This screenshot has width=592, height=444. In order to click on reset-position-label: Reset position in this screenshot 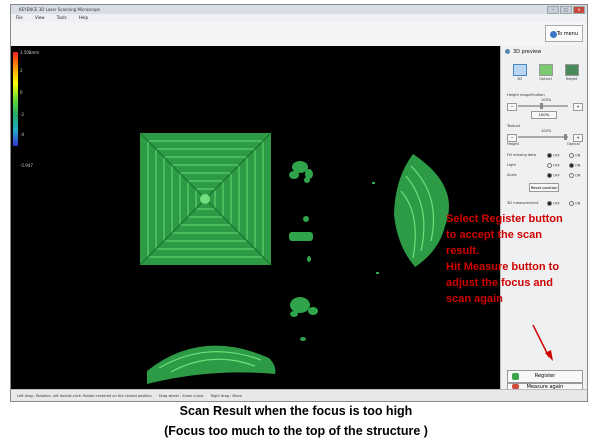, I will do `click(544, 187)`.